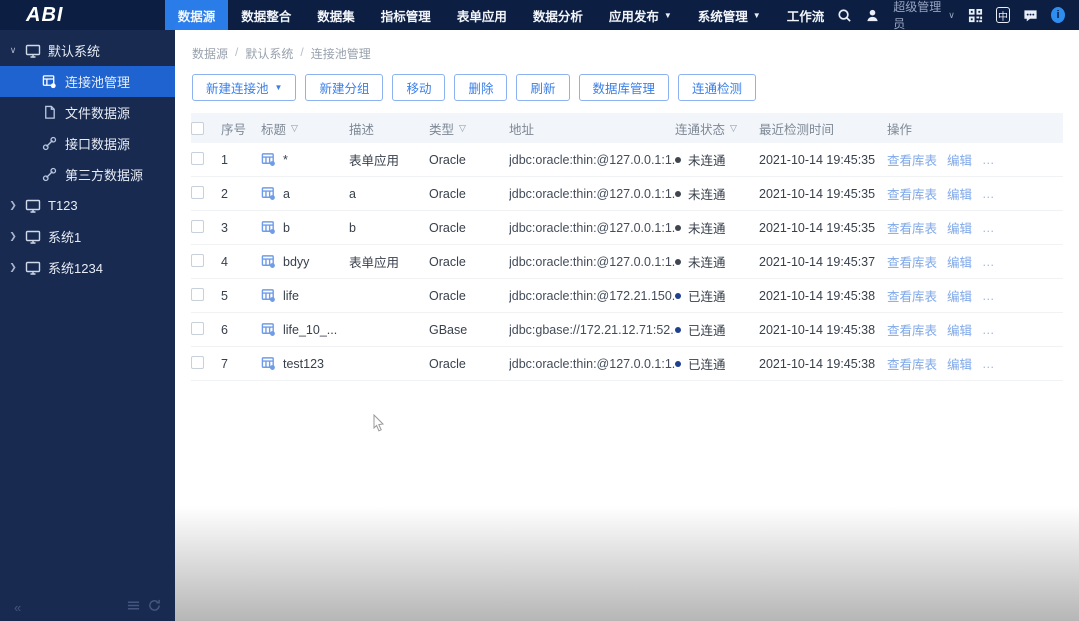 The height and width of the screenshot is (621, 1079). I want to click on collapse-sidebar-button: «, so click(17, 607).